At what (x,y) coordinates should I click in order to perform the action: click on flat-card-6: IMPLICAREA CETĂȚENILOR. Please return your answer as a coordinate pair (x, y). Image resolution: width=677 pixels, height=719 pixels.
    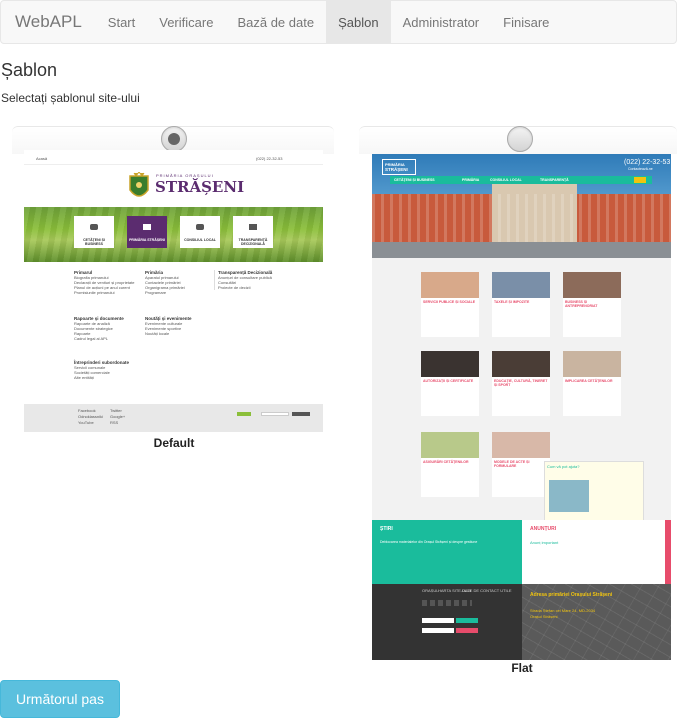
    Looking at the image, I should click on (592, 383).